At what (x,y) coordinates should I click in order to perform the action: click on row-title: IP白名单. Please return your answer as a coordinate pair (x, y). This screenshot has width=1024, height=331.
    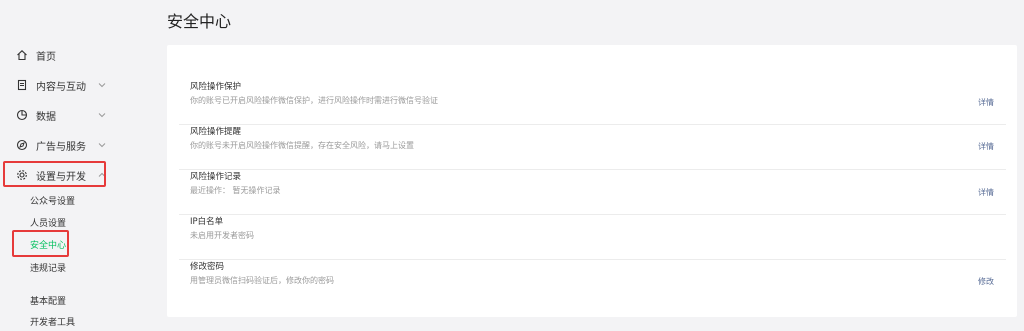
    Looking at the image, I should click on (207, 222).